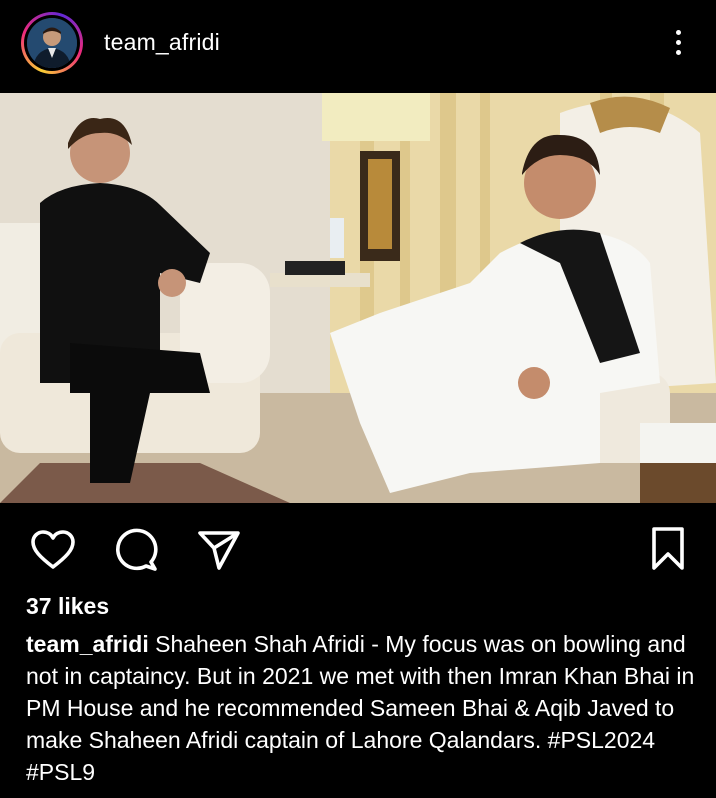  Describe the element at coordinates (601, 740) in the screenshot. I see `hashtag: #PSL2024` at that location.